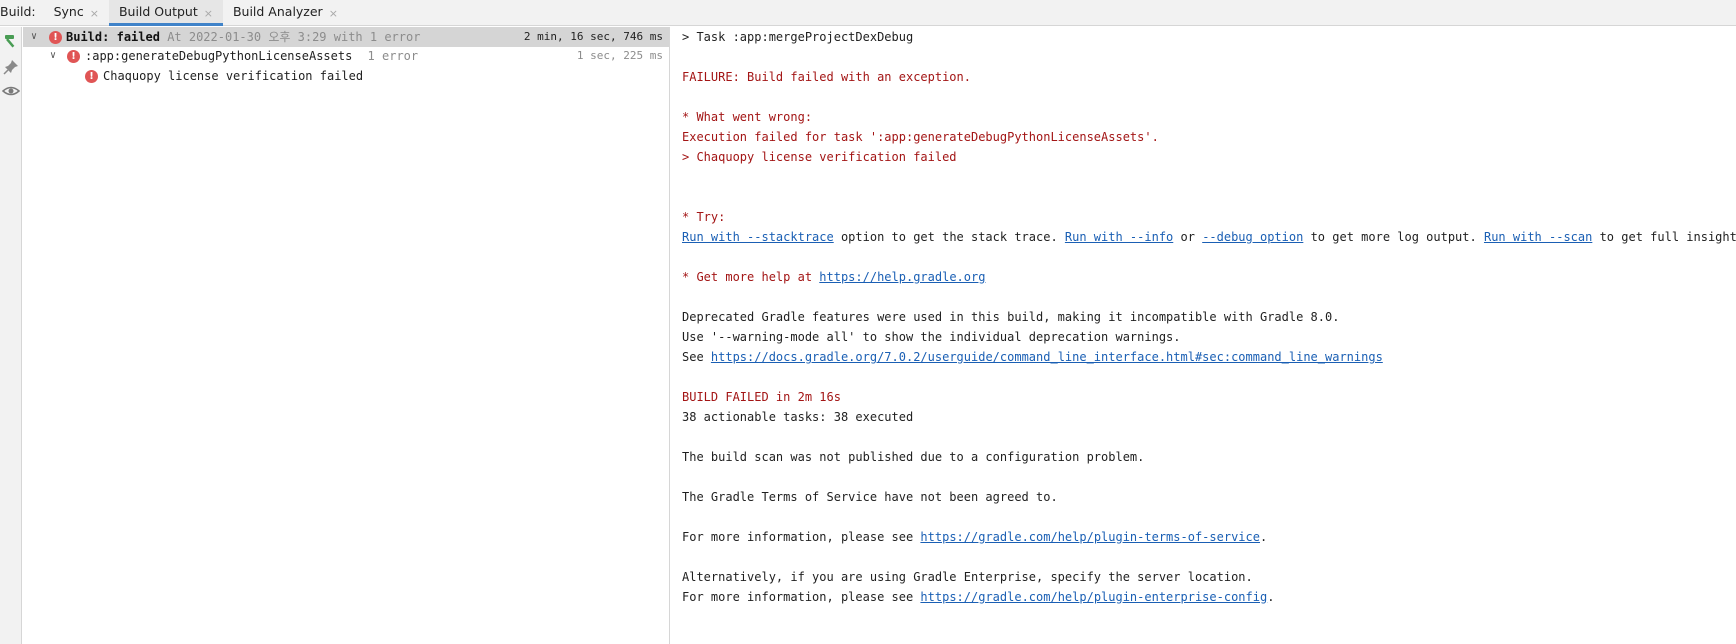  What do you see at coordinates (949, 237) in the screenshot?
I see `try-text-1: option to get the stack trace.` at bounding box center [949, 237].